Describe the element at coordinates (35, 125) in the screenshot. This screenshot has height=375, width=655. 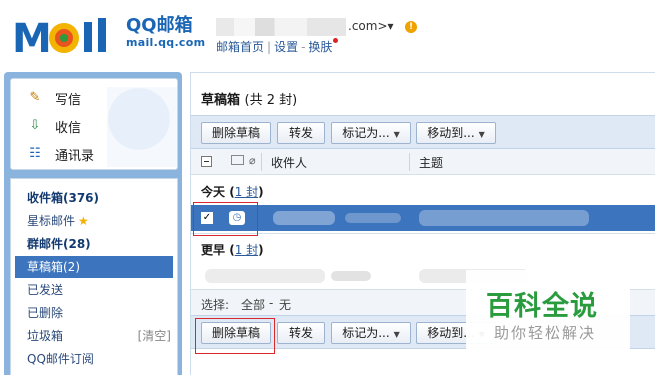
I see `inbox-download-icon: ⇩` at that location.